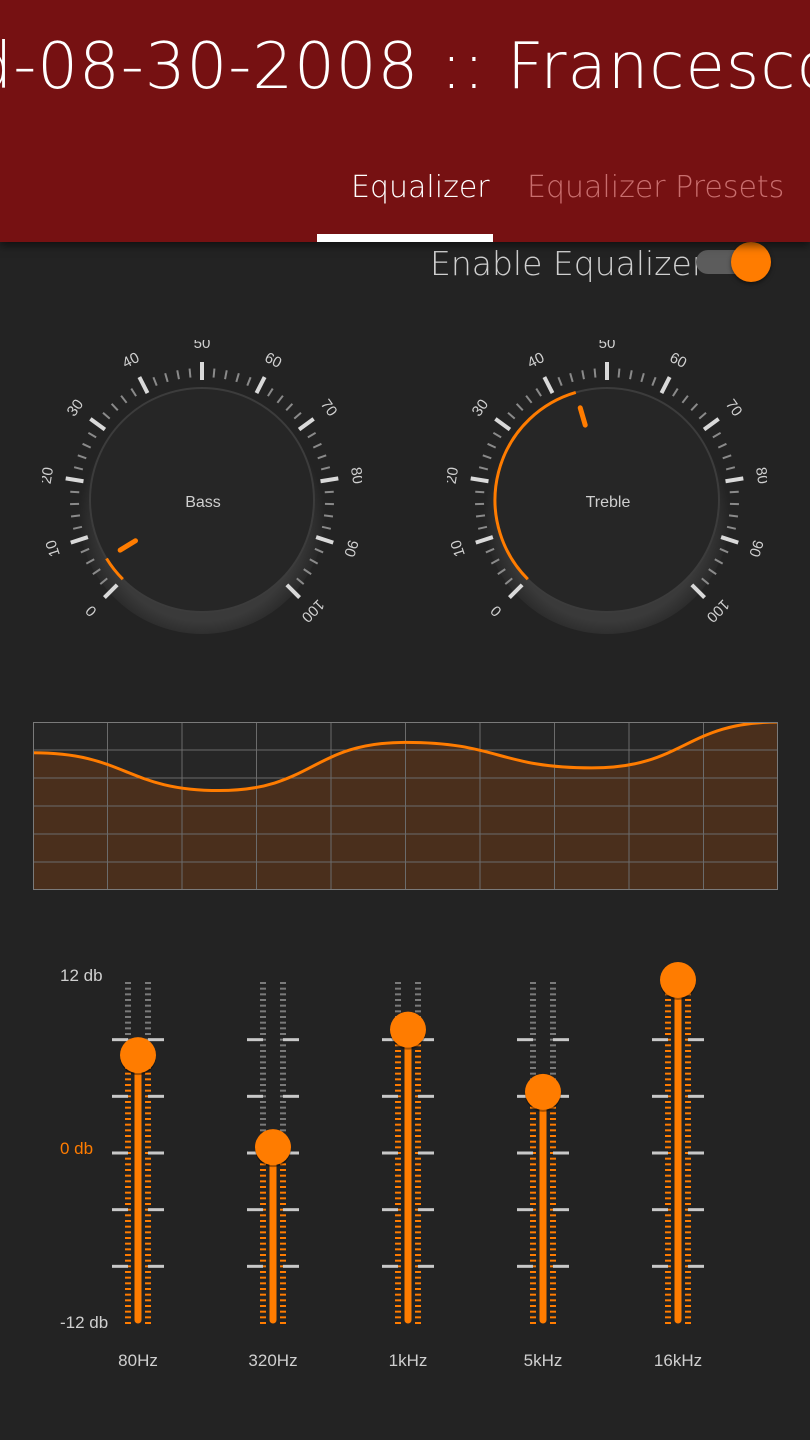 This screenshot has height=1440, width=810. Describe the element at coordinates (77, 1148) in the screenshot. I see `db-zero-label: 0 db` at that location.